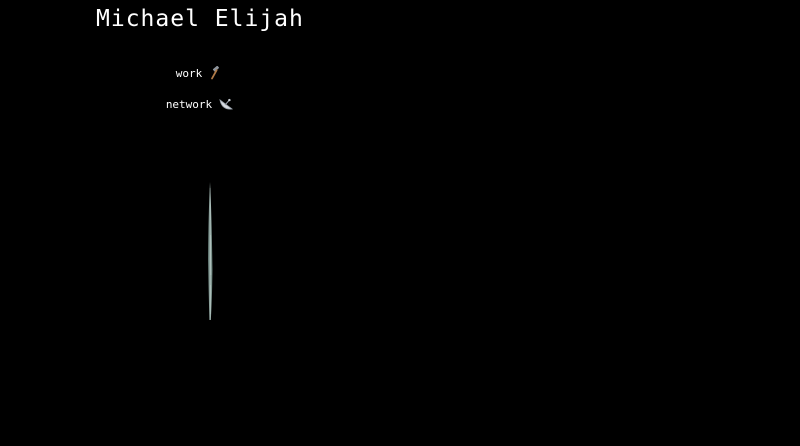 The width and height of the screenshot is (800, 446). What do you see at coordinates (200, 19) in the screenshot?
I see `site-title: Michael Elijah` at bounding box center [200, 19].